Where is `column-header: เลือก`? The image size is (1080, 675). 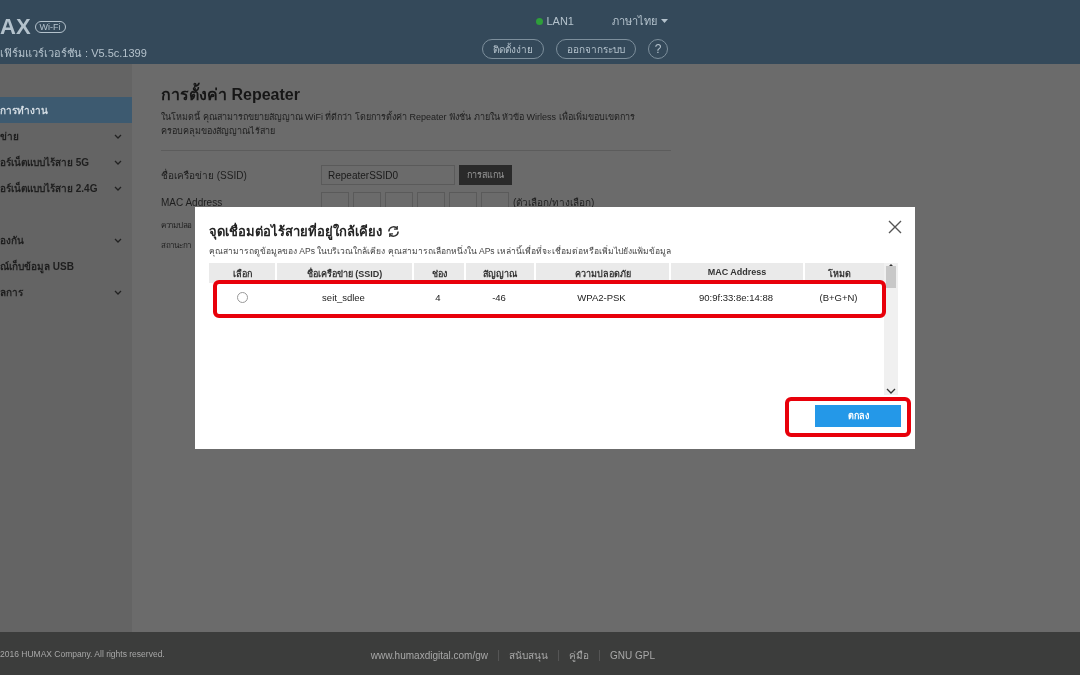
column-header: เลือก is located at coordinates (242, 274).